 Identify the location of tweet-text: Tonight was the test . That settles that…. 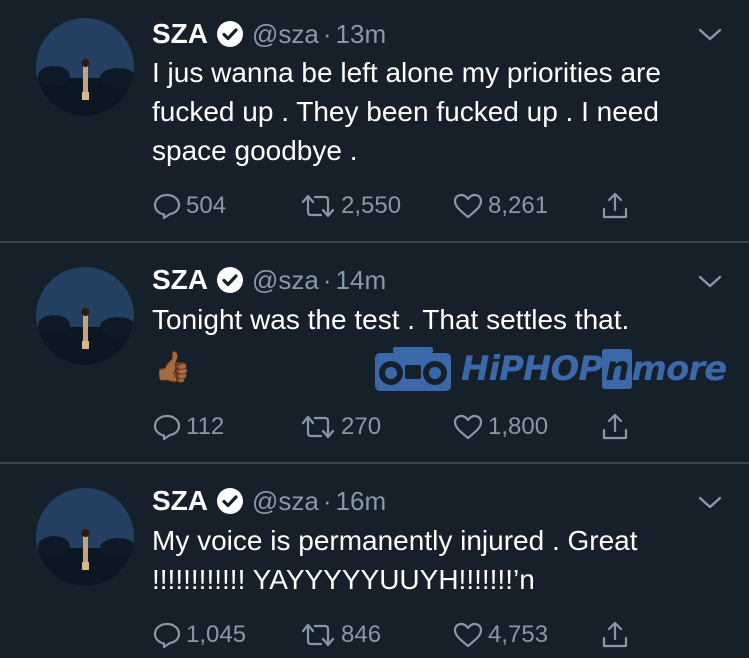
(391, 319).